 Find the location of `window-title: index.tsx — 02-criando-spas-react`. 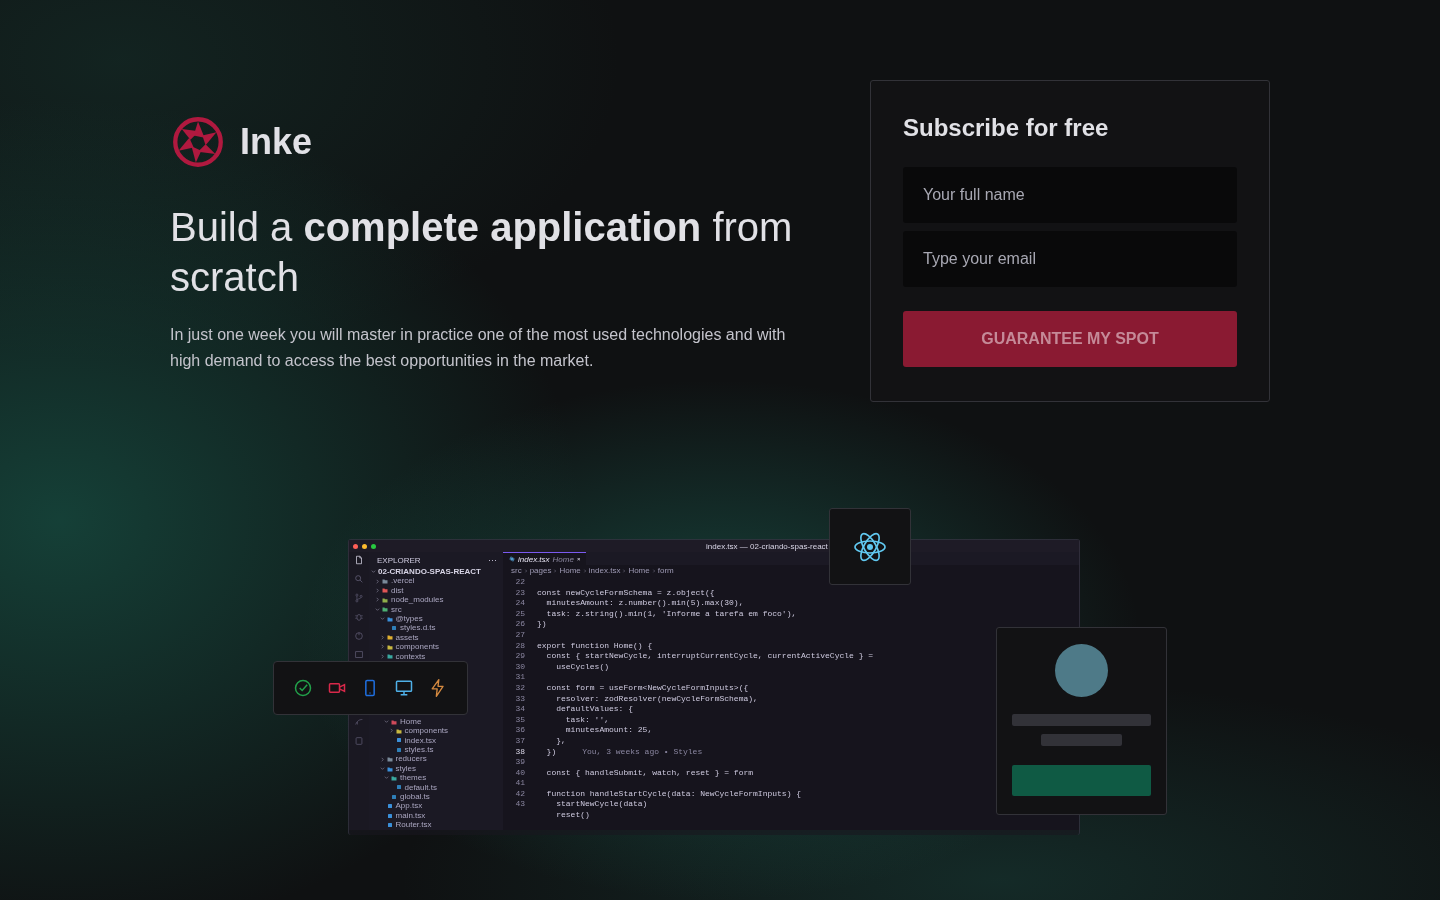

window-title: index.tsx — 02-criando-spas-react is located at coordinates (767, 546).